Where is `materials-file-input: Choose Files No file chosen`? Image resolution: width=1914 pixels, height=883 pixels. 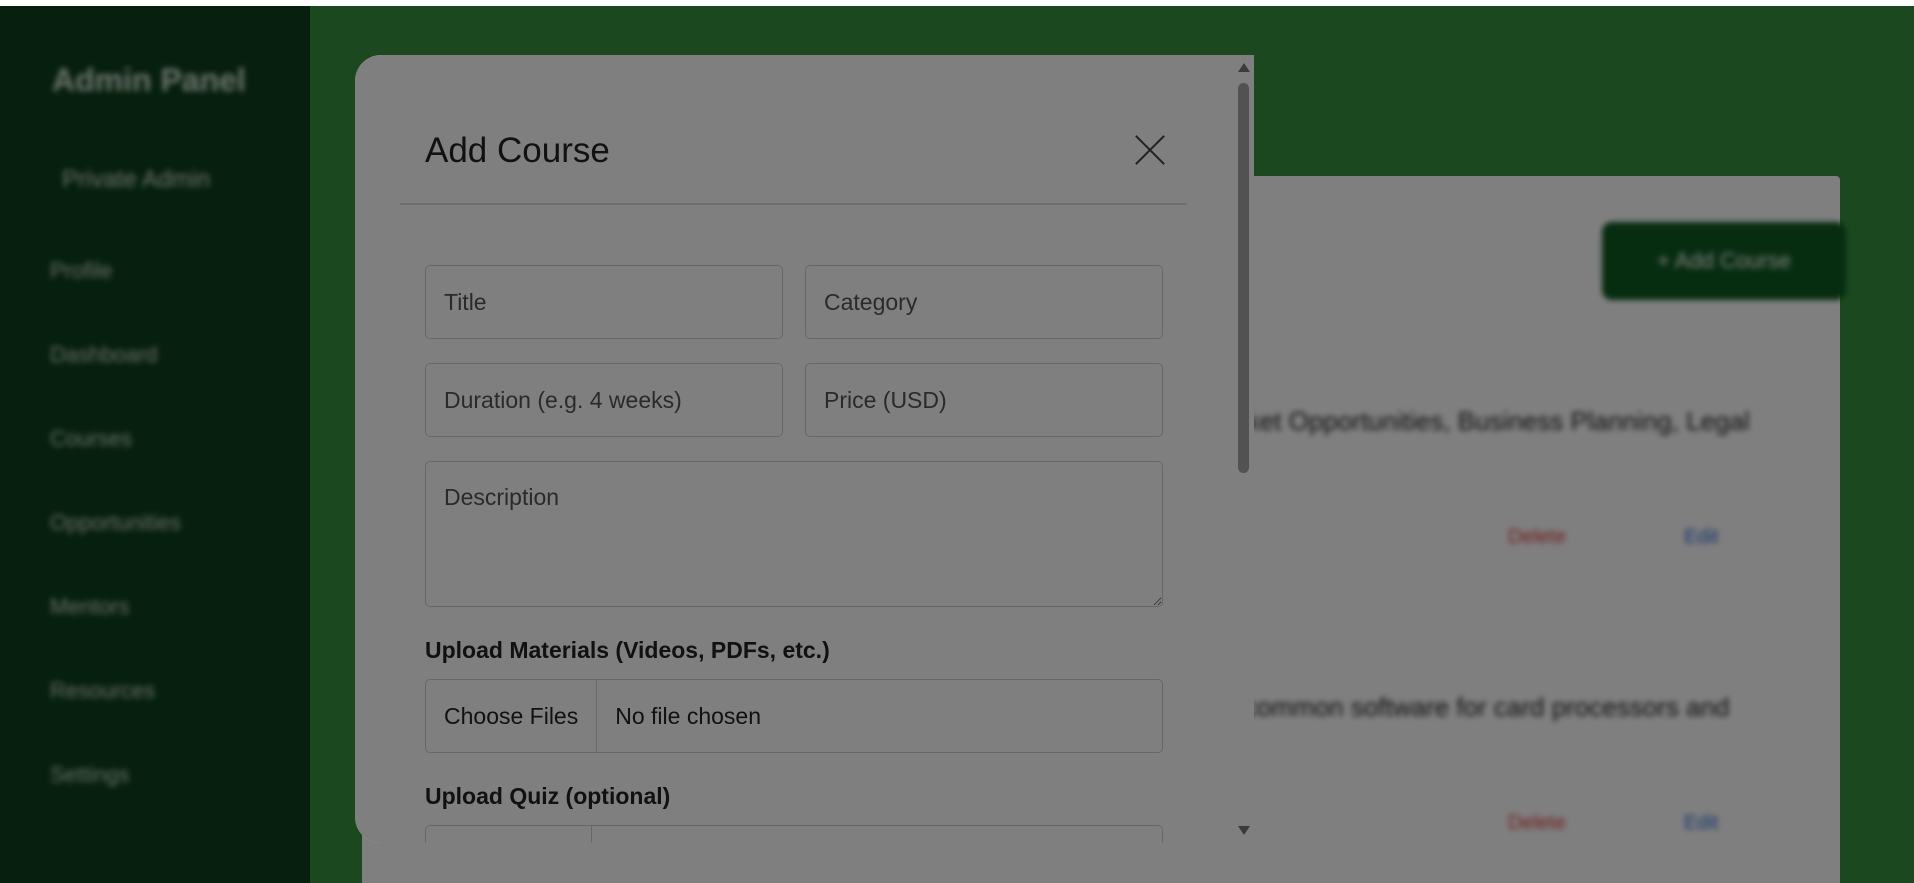
materials-file-input: Choose Files No file chosen is located at coordinates (794, 716).